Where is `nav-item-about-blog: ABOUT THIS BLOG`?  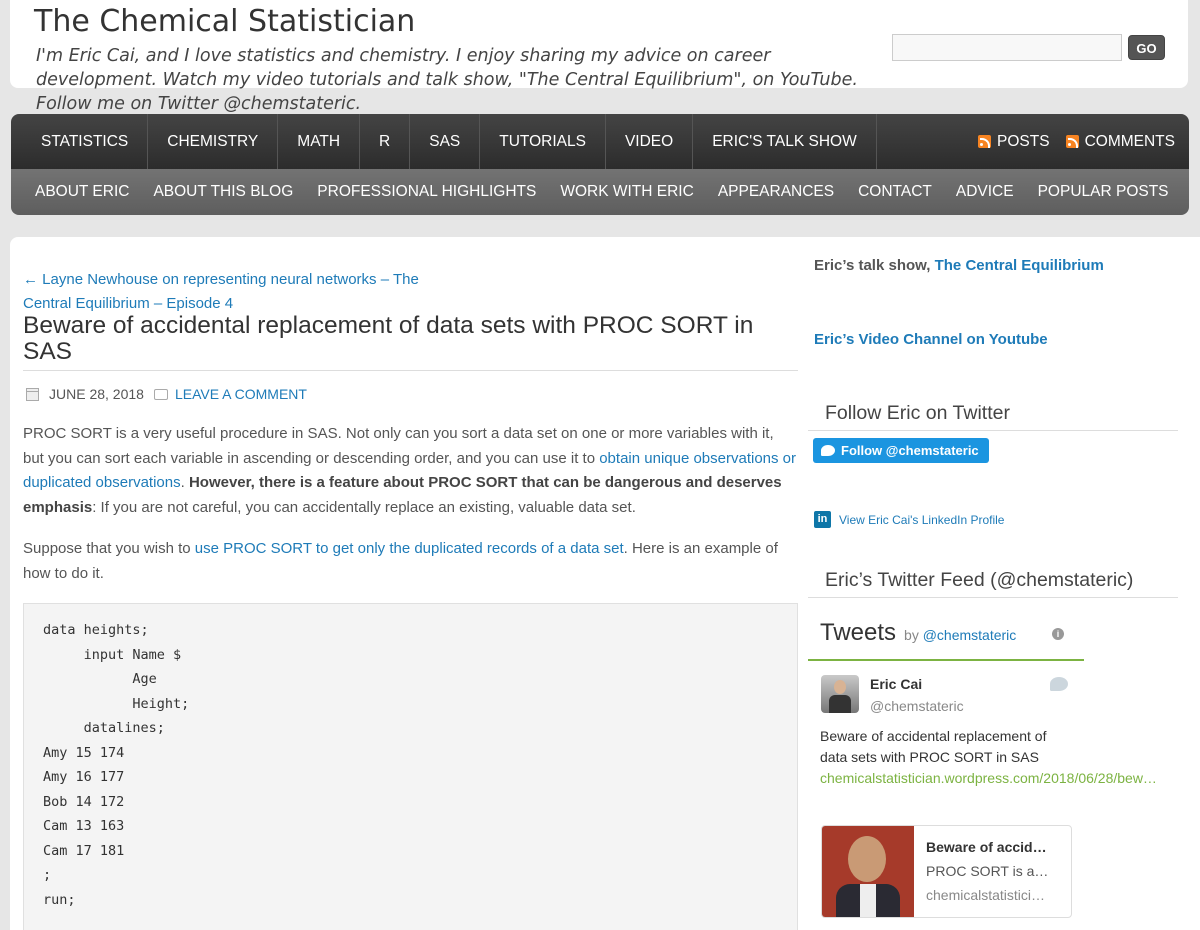
nav-item-about-blog: ABOUT THIS BLOG is located at coordinates (223, 192).